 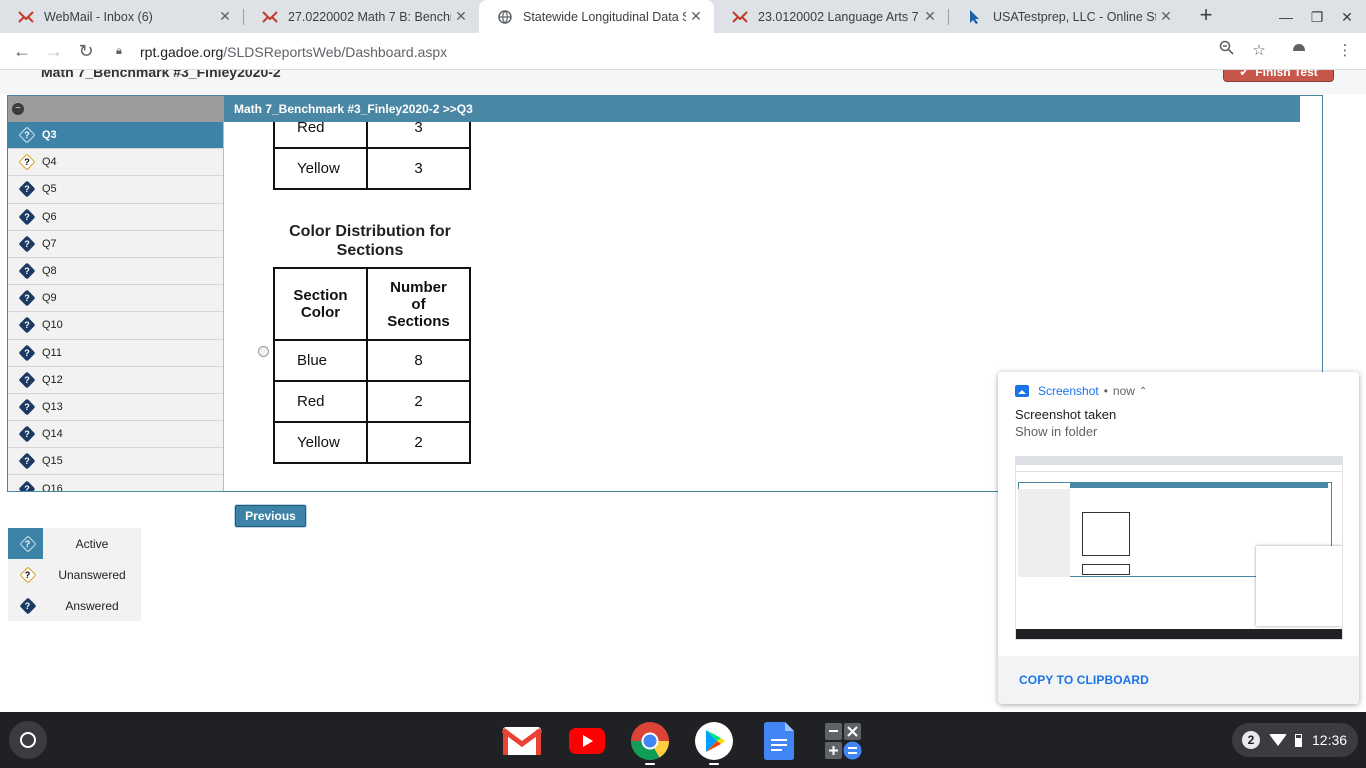 I want to click on question-item-q15: ? Q15, so click(x=115, y=462).